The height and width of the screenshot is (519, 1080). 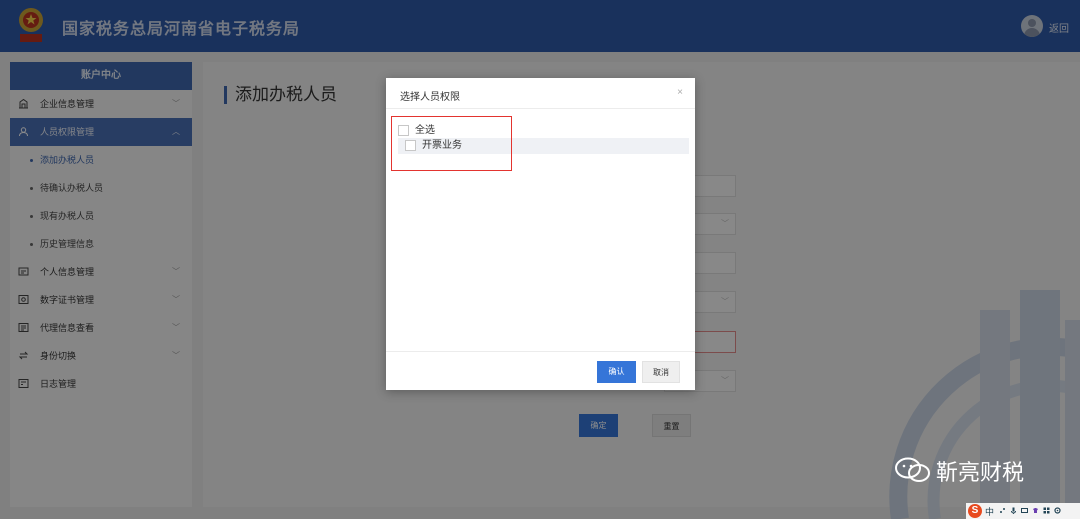 What do you see at coordinates (1046, 510) in the screenshot?
I see `grid-icon` at bounding box center [1046, 510].